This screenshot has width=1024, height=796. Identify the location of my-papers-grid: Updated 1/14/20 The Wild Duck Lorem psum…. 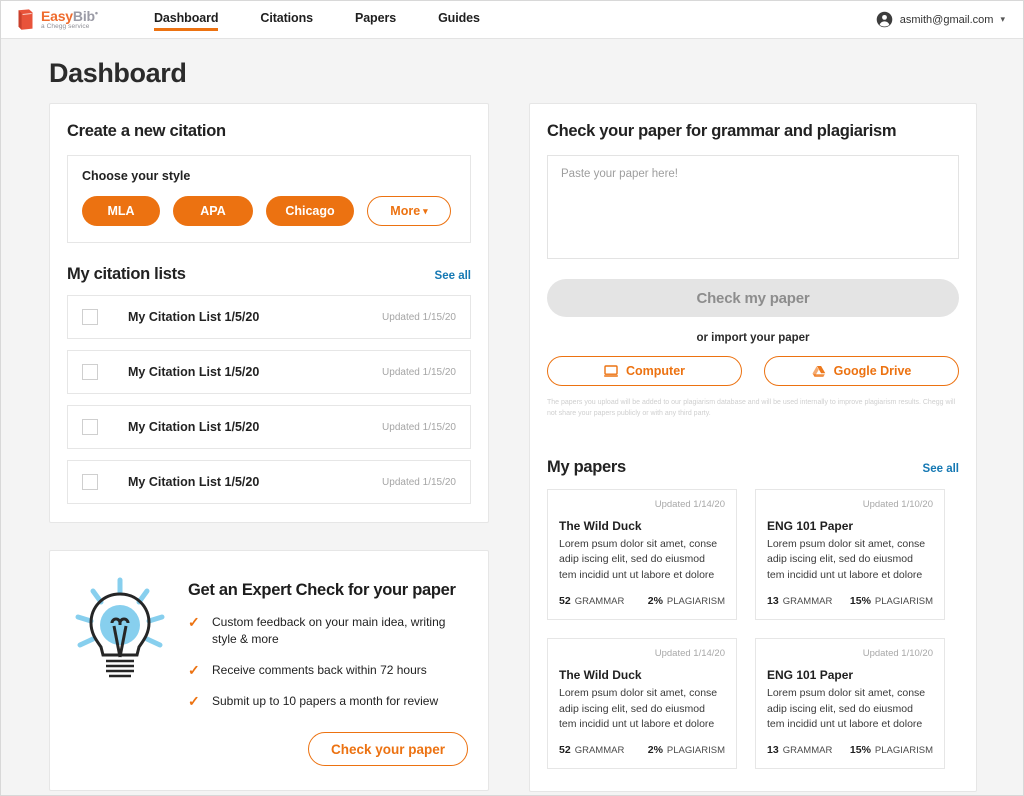
(753, 629).